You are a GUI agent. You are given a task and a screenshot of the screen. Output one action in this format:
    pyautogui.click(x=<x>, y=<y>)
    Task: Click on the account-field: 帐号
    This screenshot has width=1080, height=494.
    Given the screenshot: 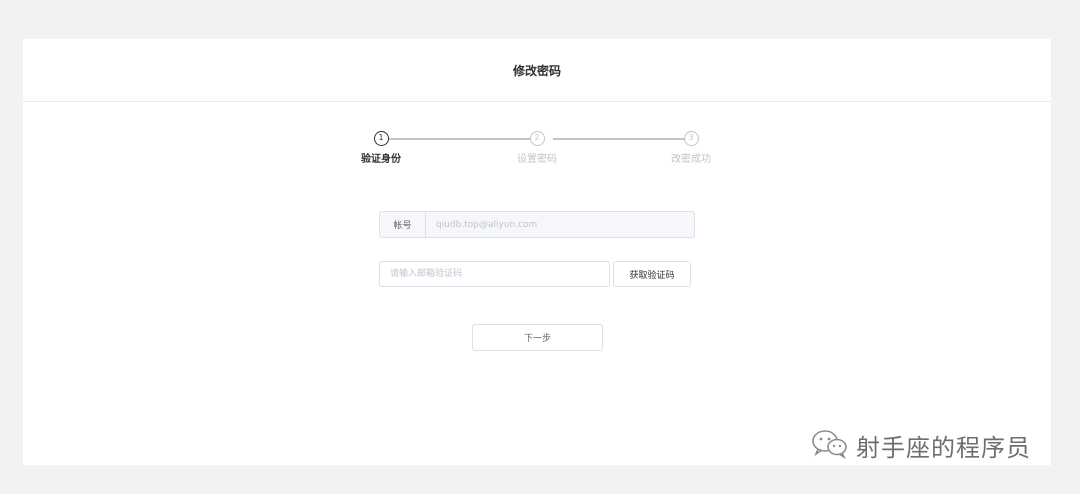 What is the action you would take?
    pyautogui.click(x=537, y=224)
    